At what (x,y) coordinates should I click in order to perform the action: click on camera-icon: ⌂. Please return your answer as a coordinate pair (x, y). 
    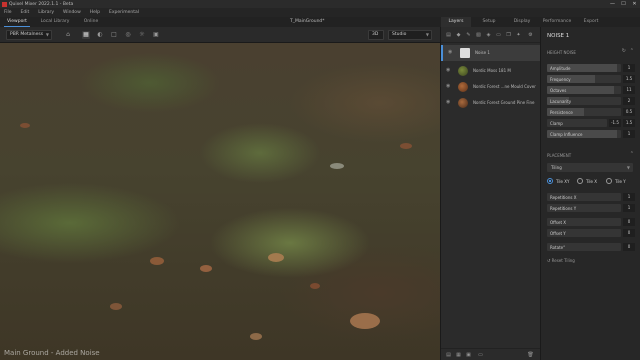
    Looking at the image, I should click on (68, 35).